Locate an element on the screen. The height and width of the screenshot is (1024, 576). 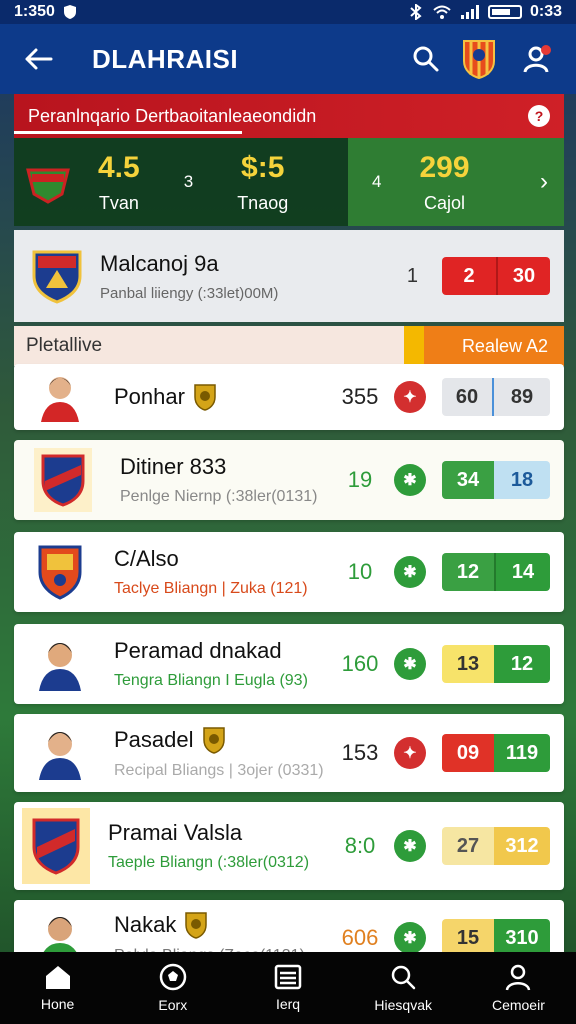
stat-value: 299 is located at coordinates (444, 167).